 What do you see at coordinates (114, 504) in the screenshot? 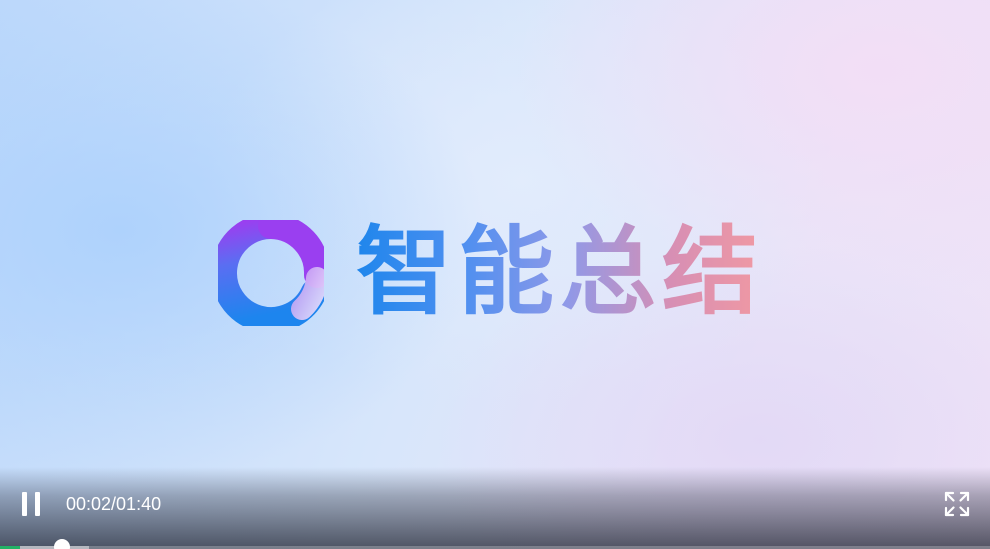
I see `time-display: 00:02/01:40` at bounding box center [114, 504].